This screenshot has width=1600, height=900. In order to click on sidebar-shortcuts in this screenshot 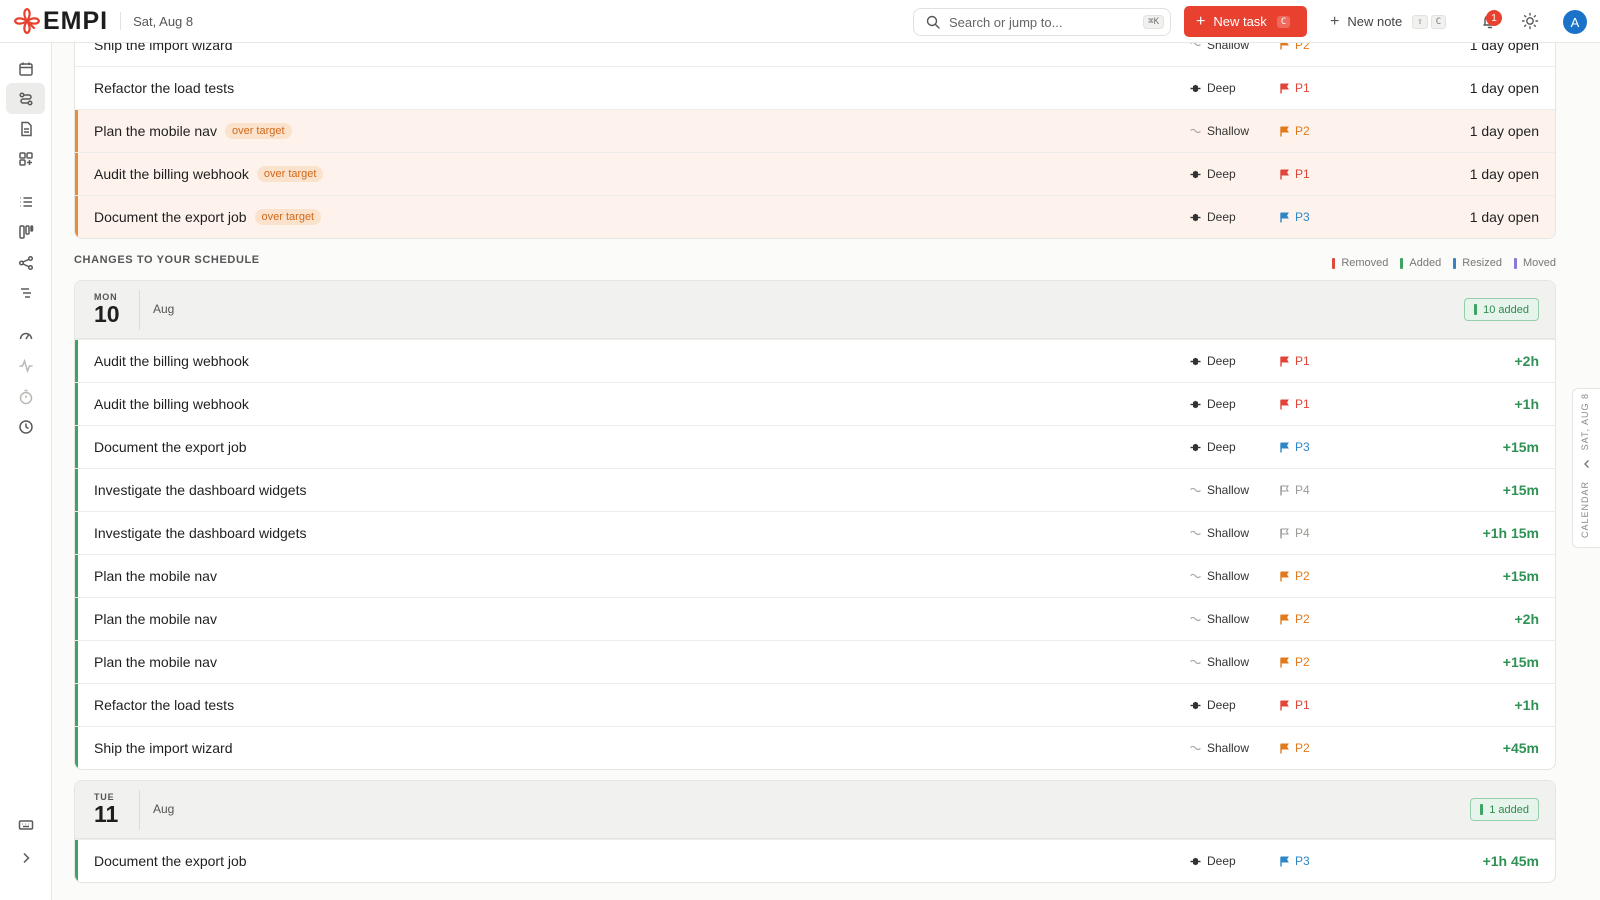, I will do `click(25, 824)`.